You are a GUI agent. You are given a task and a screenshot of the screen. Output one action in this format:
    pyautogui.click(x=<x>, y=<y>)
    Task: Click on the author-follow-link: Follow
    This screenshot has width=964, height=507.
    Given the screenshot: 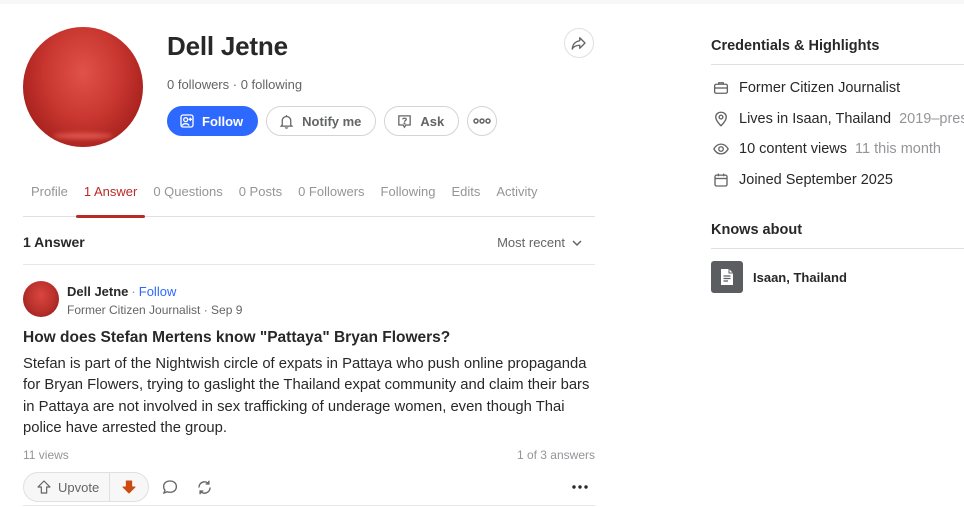 What is the action you would take?
    pyautogui.click(x=158, y=291)
    